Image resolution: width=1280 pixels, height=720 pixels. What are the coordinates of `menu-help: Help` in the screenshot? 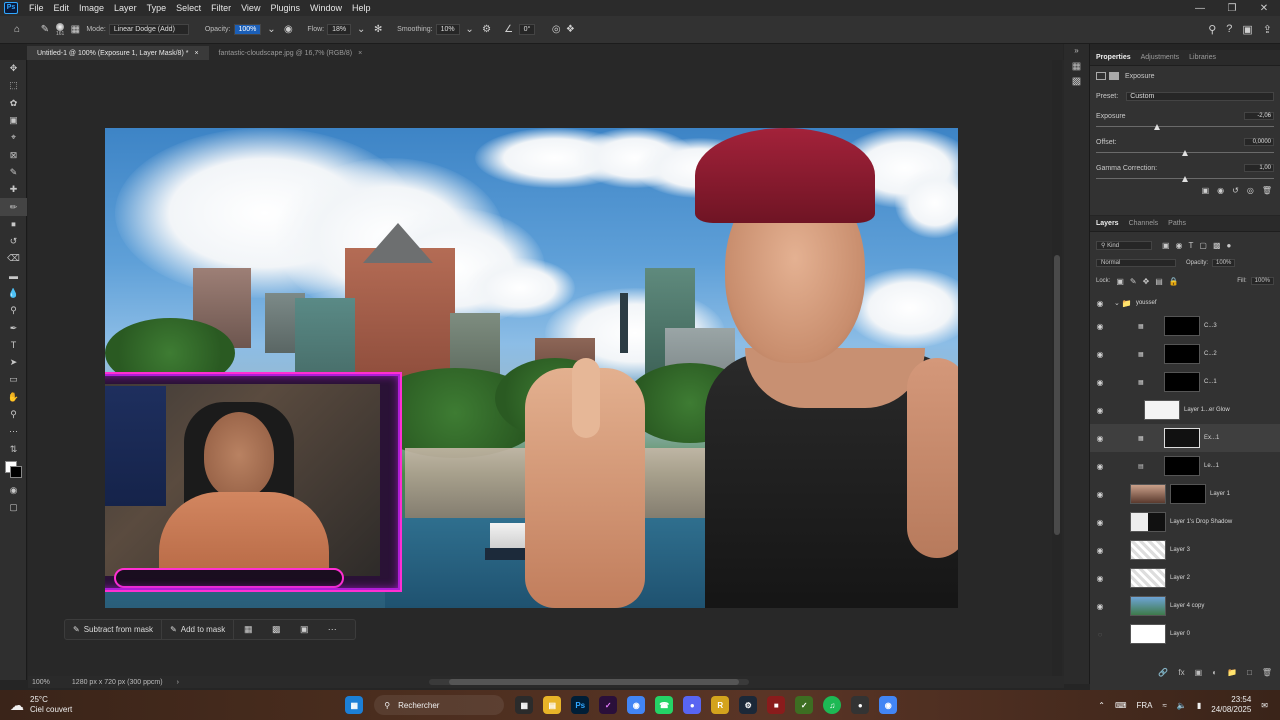 It's located at (361, 8).